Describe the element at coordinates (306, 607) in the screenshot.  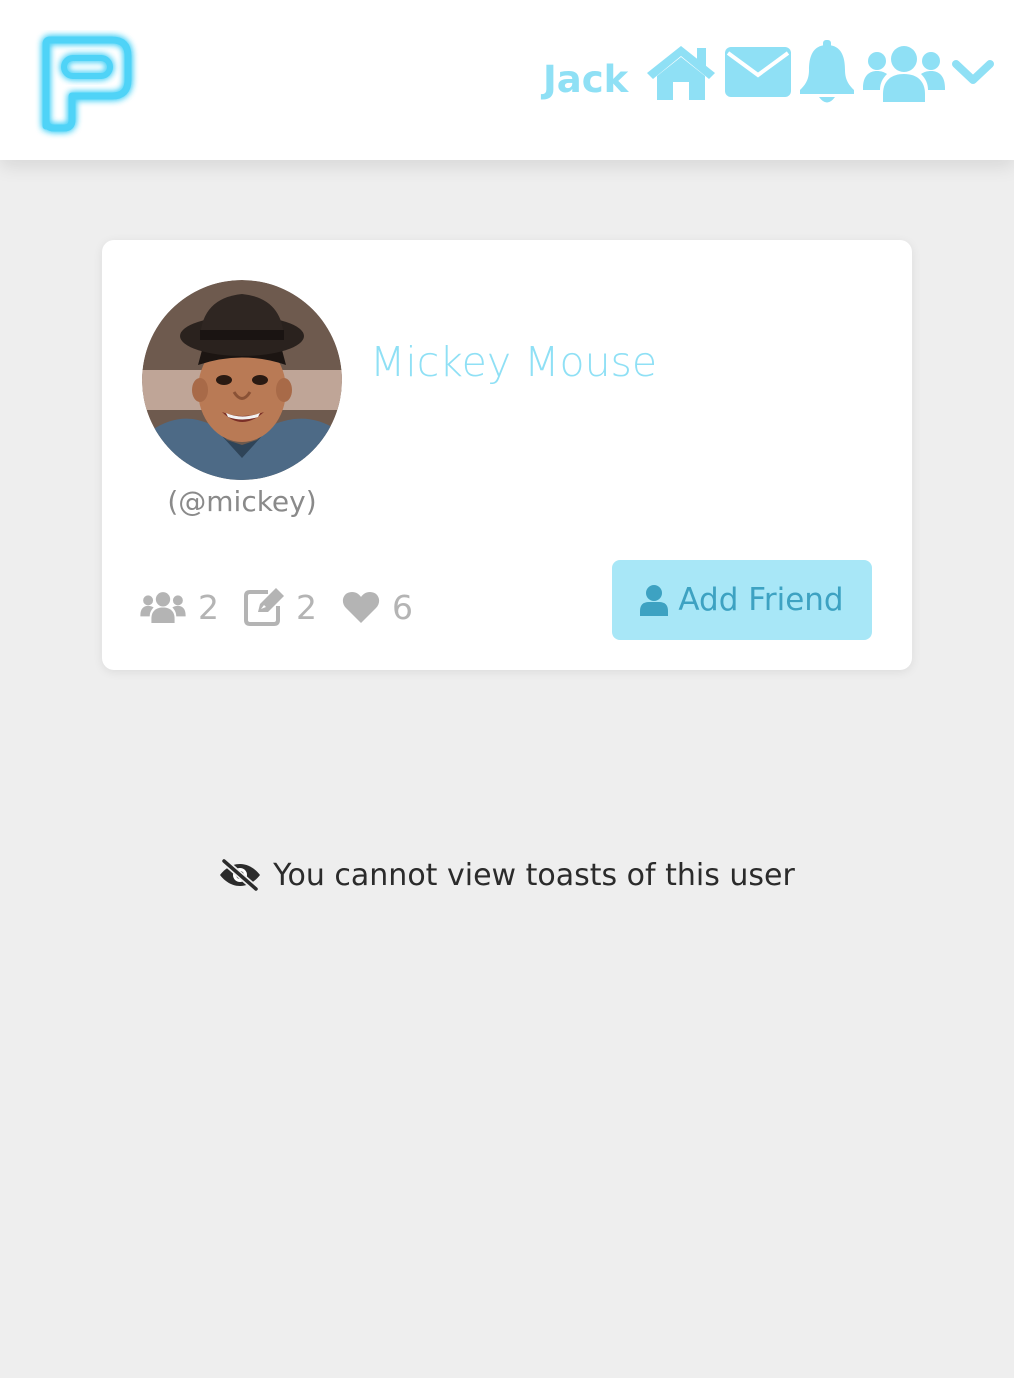
I see `toasts-count: 2` at that location.